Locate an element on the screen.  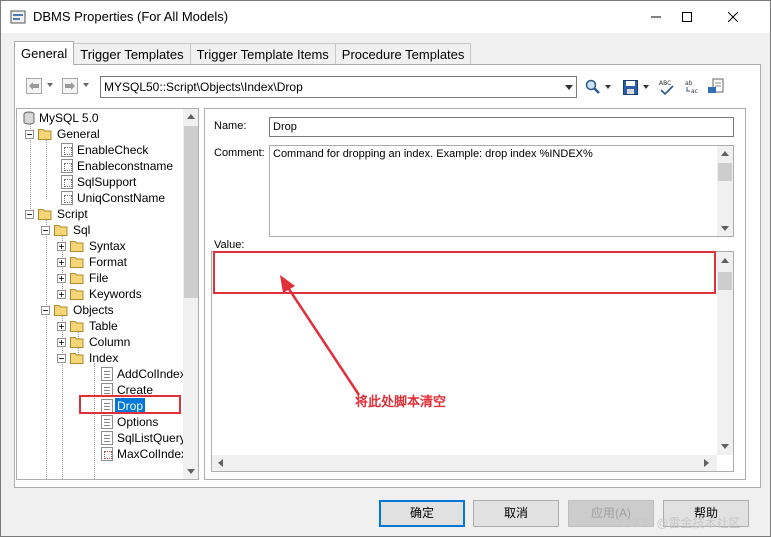
watermark: CSDN @雷金技术社区 is located at coordinates (680, 523).